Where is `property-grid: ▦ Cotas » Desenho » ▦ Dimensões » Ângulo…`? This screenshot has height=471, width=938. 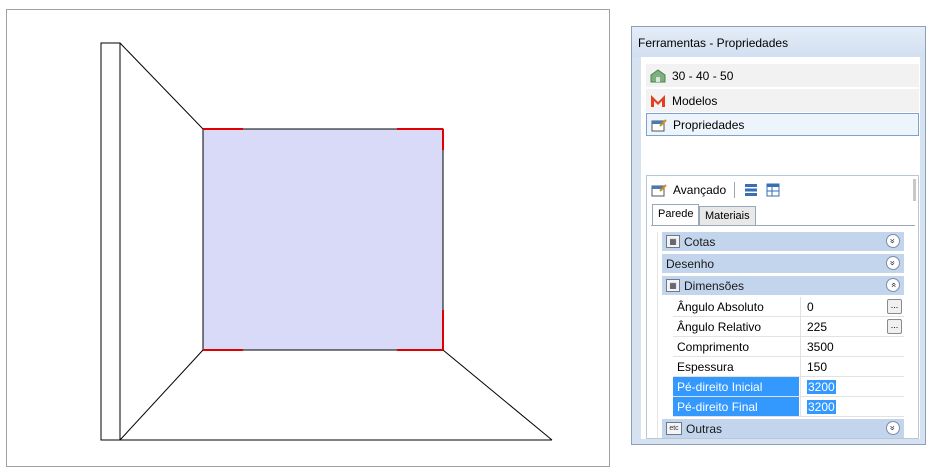
property-grid: ▦ Cotas » Desenho » ▦ Dimensões » Ângulo… is located at coordinates (780, 335).